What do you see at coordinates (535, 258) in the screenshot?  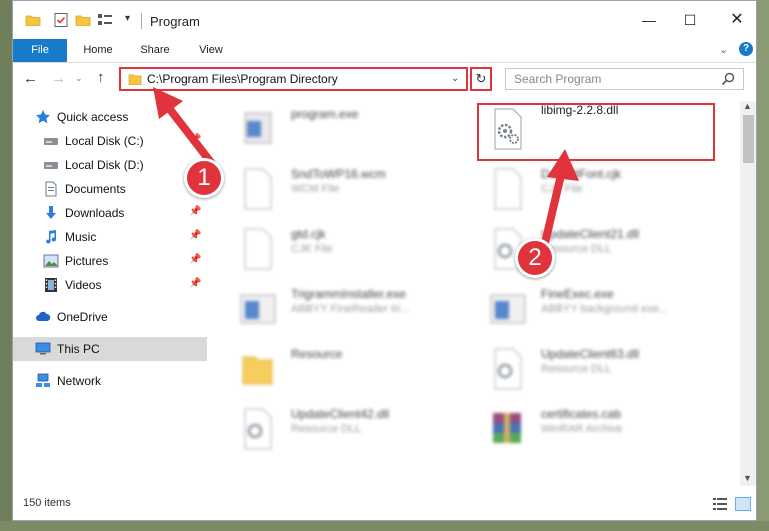 I see `callout-badge-2: 2` at bounding box center [535, 258].